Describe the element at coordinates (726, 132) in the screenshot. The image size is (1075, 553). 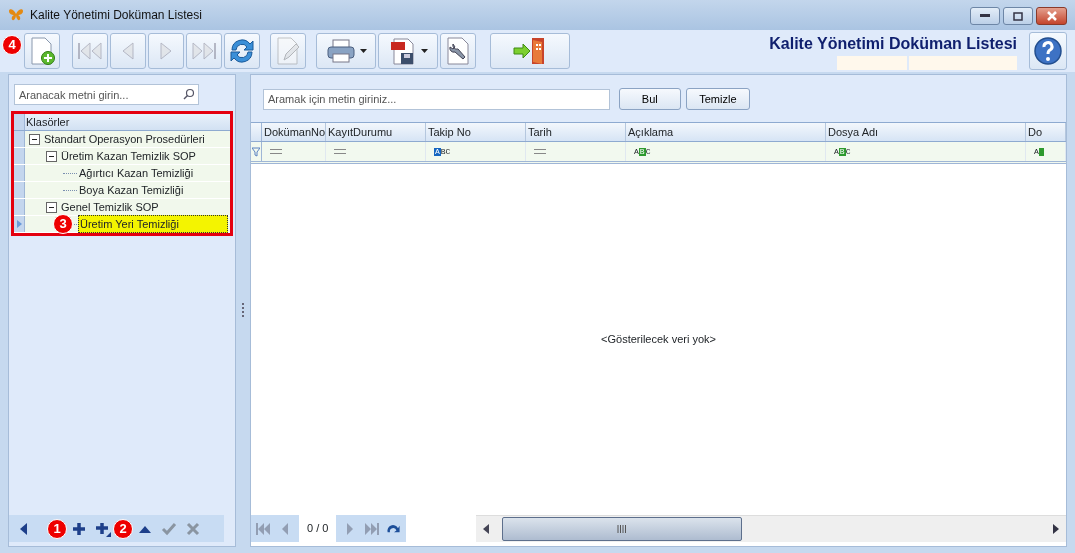
I see `column-header: Açıklama` at that location.